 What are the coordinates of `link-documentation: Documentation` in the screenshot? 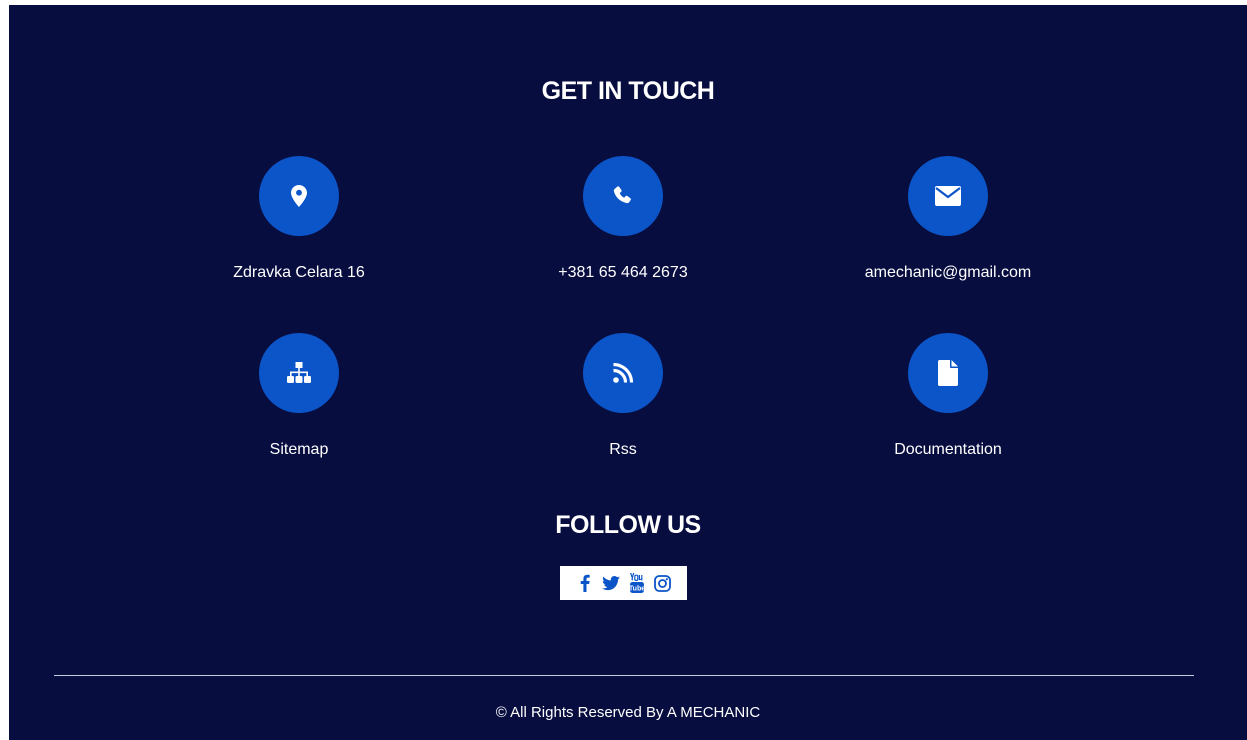 It's located at (948, 396).